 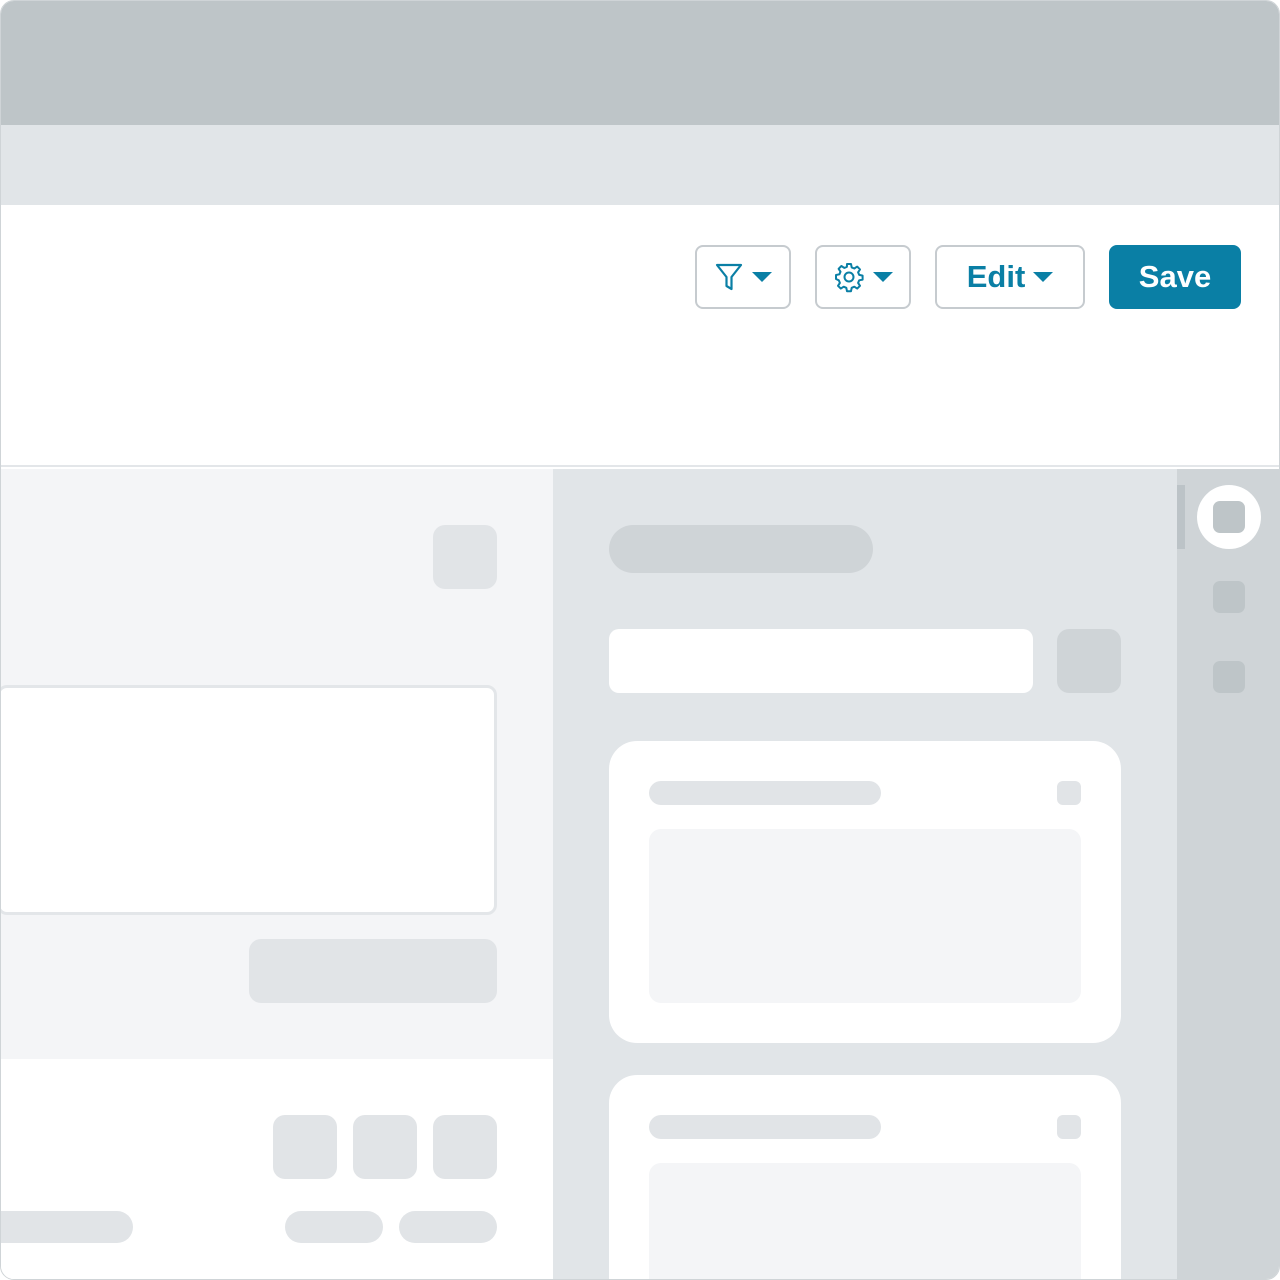 I want to click on search-button-placeholder, so click(x=1089, y=661).